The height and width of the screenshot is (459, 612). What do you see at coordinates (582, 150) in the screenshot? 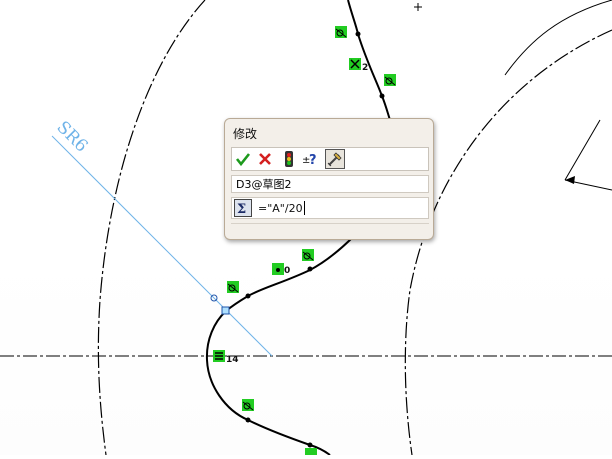
I see `leader-line` at bounding box center [582, 150].